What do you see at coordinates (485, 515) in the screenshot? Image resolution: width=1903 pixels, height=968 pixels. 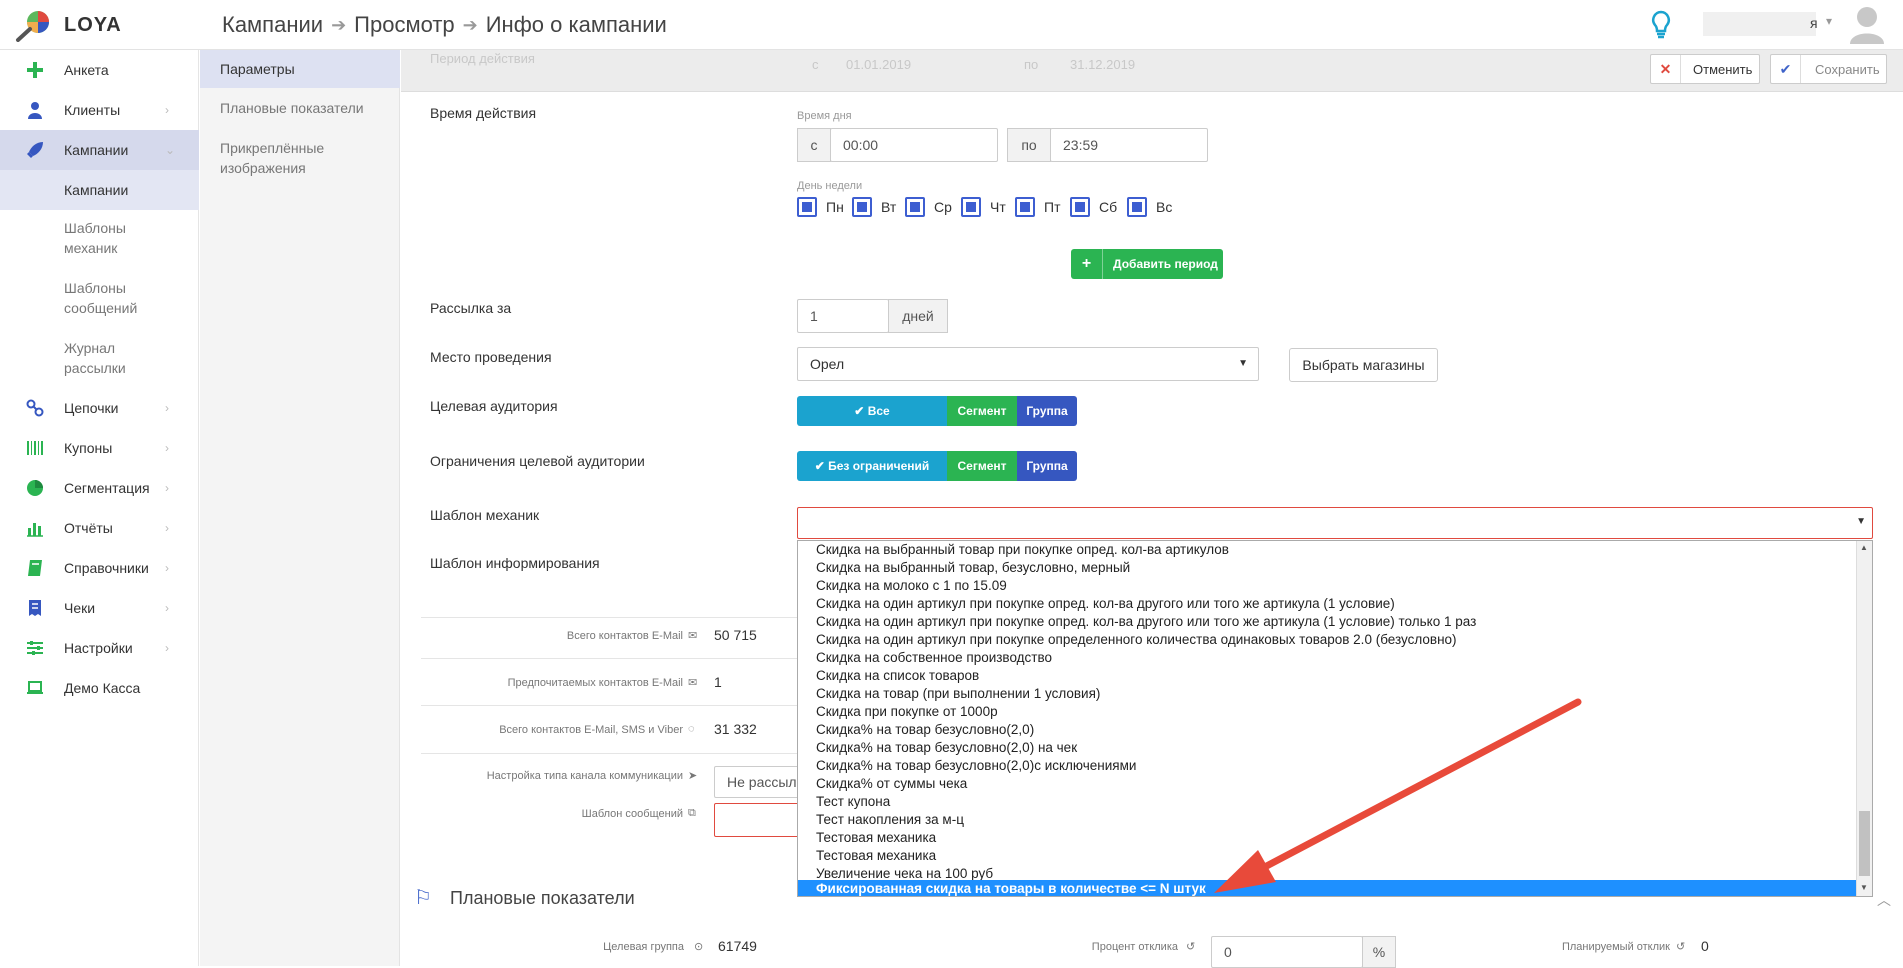 I see `mechanics-label: Шаблон механик` at bounding box center [485, 515].